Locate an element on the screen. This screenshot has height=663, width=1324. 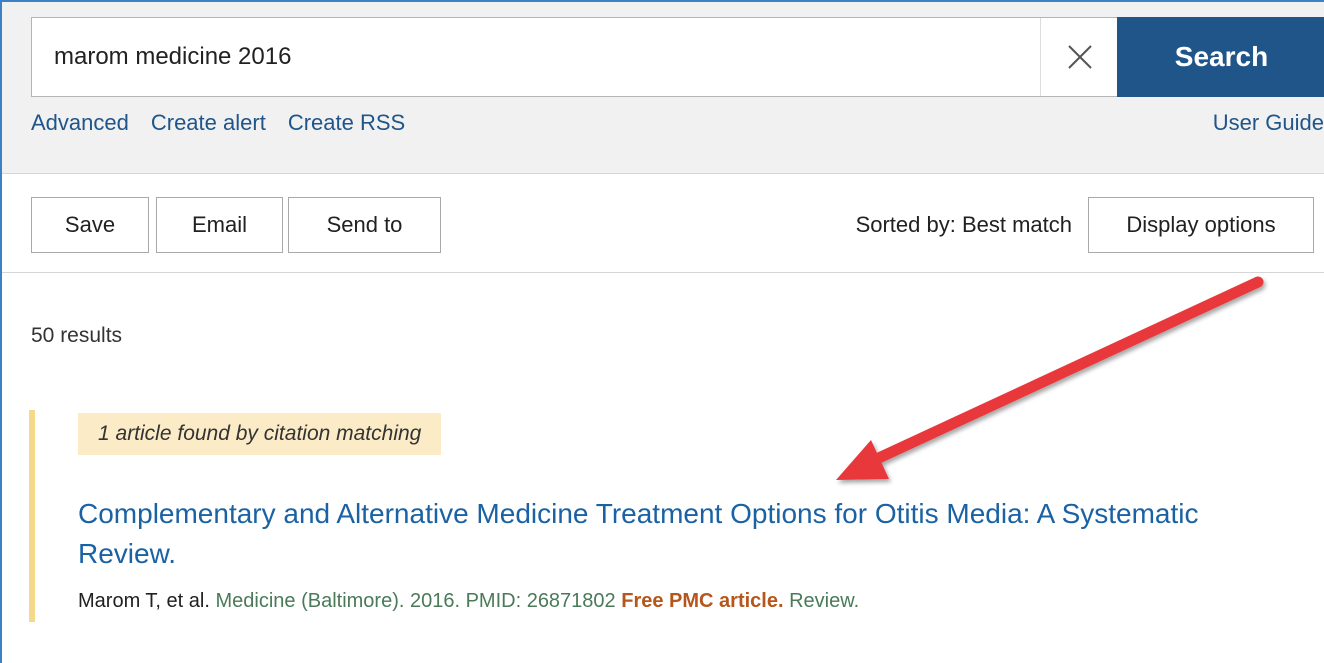
citation-match-badge: 1 article found by citation matching is located at coordinates (260, 434).